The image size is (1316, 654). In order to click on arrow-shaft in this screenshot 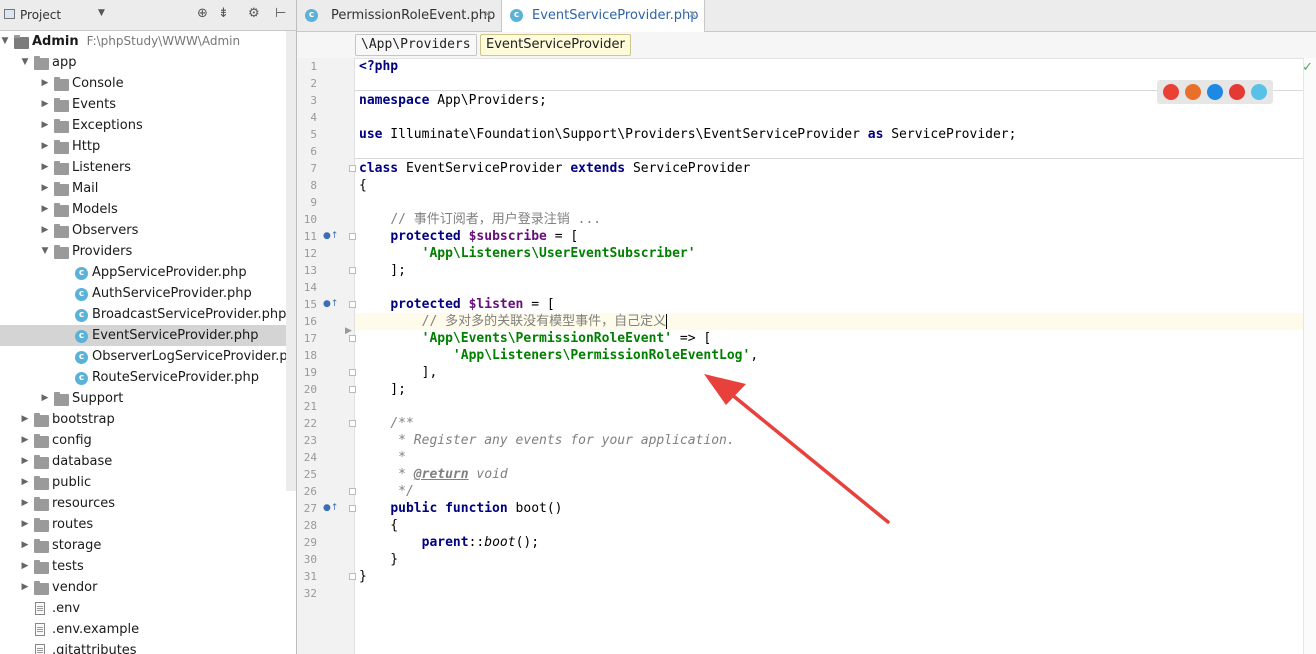, I will do `click(804, 453)`.